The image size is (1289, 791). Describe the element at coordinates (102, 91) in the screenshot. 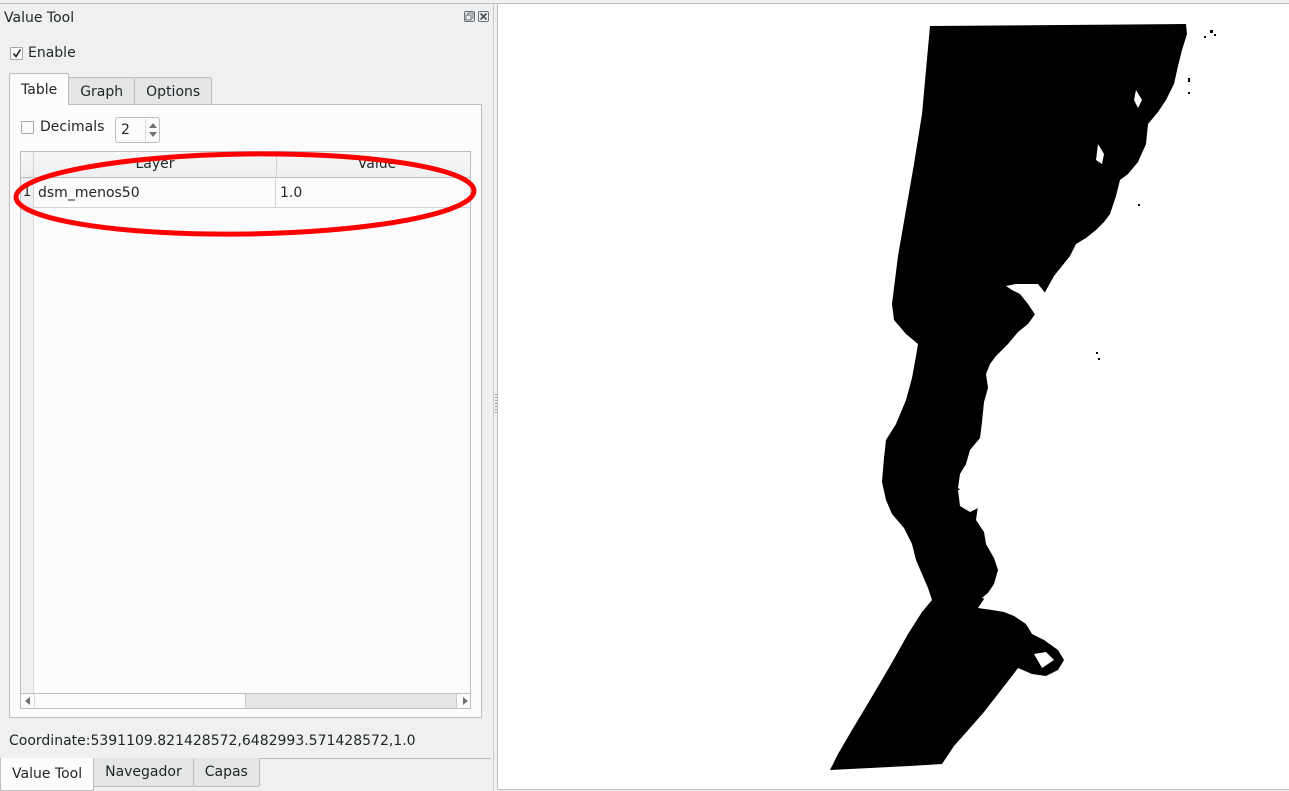

I see `tab-graph: Graph` at that location.